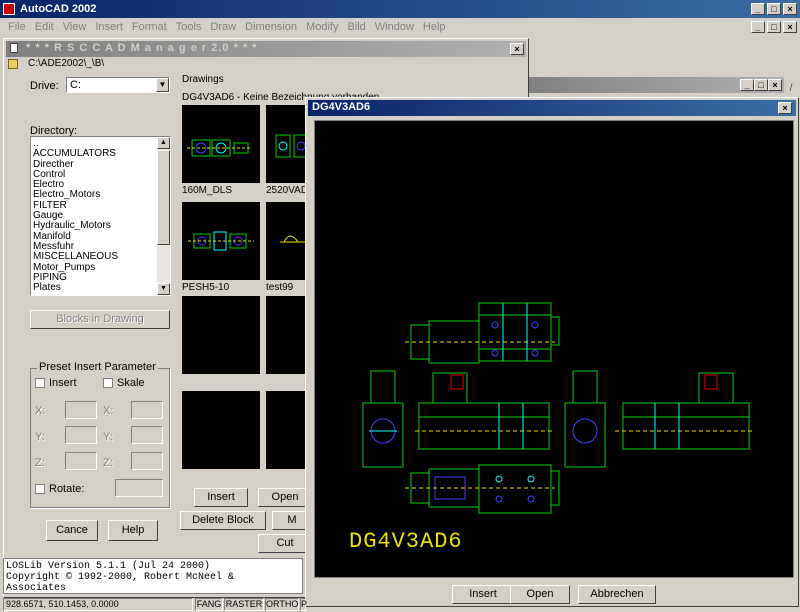 This screenshot has height=612, width=800. I want to click on cancel-button: Cance, so click(72, 530).